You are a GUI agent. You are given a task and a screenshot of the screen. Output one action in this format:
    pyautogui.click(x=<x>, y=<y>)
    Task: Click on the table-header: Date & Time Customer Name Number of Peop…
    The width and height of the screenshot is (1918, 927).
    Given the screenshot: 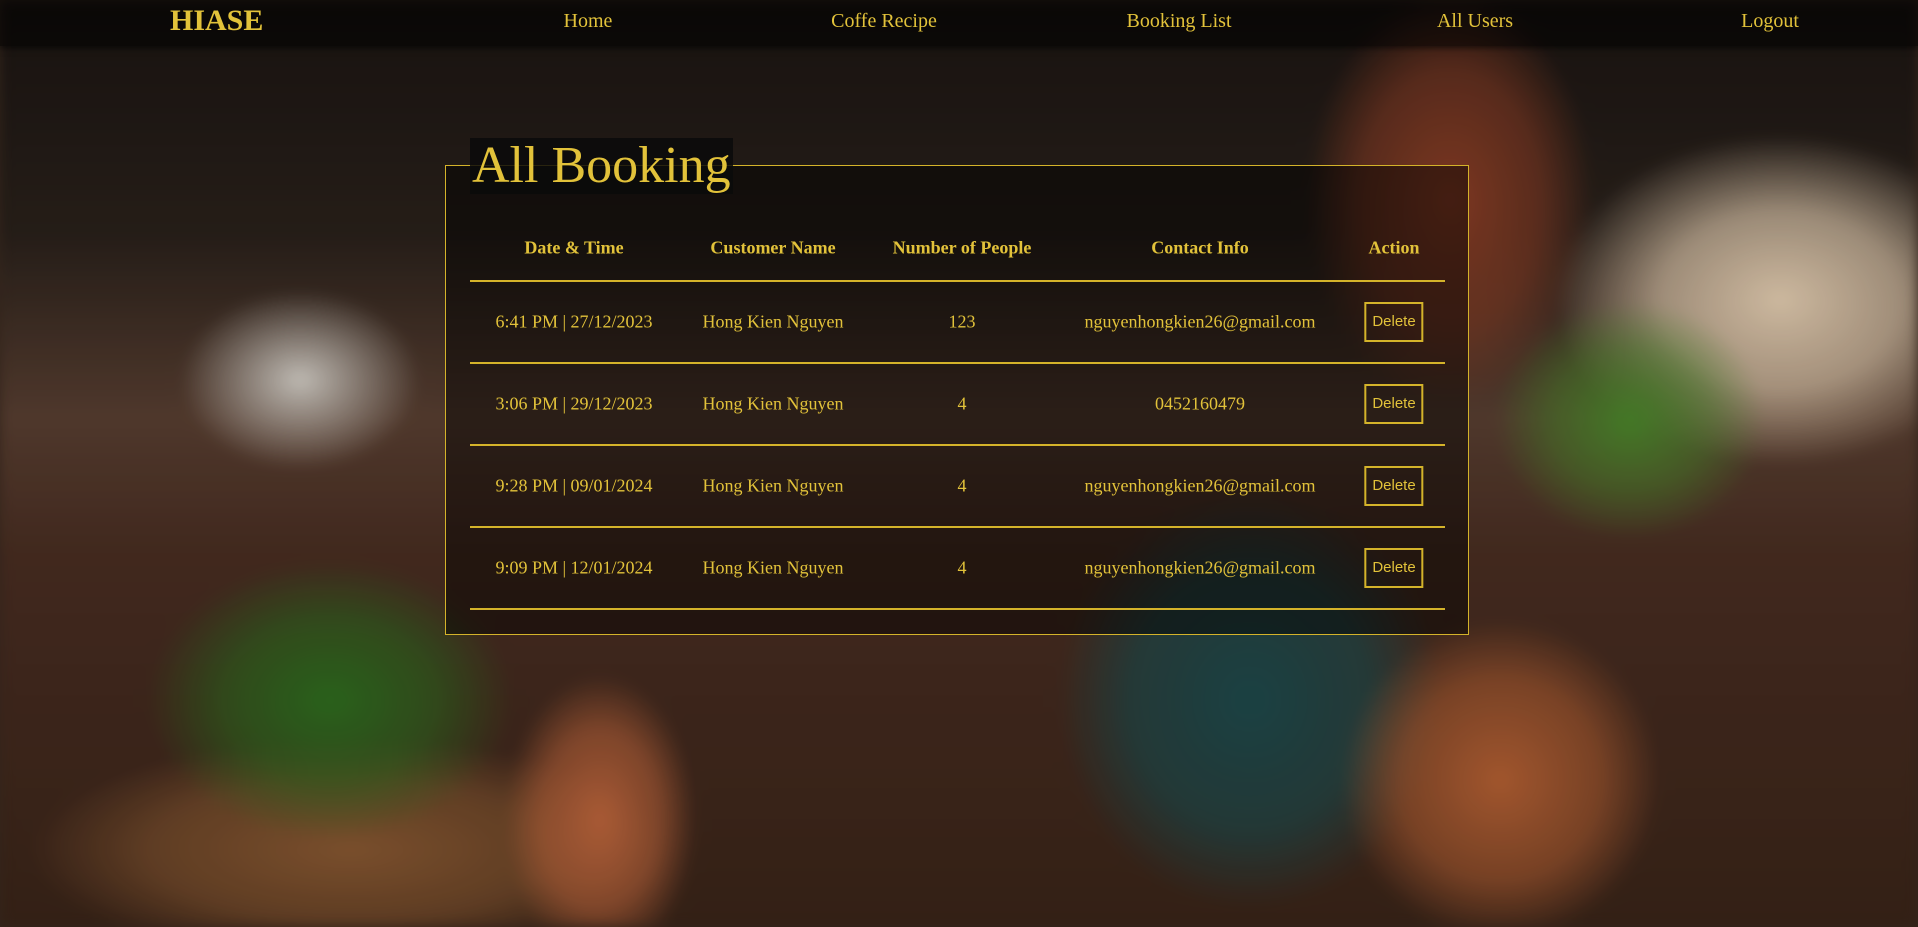 What is the action you would take?
    pyautogui.click(x=957, y=251)
    